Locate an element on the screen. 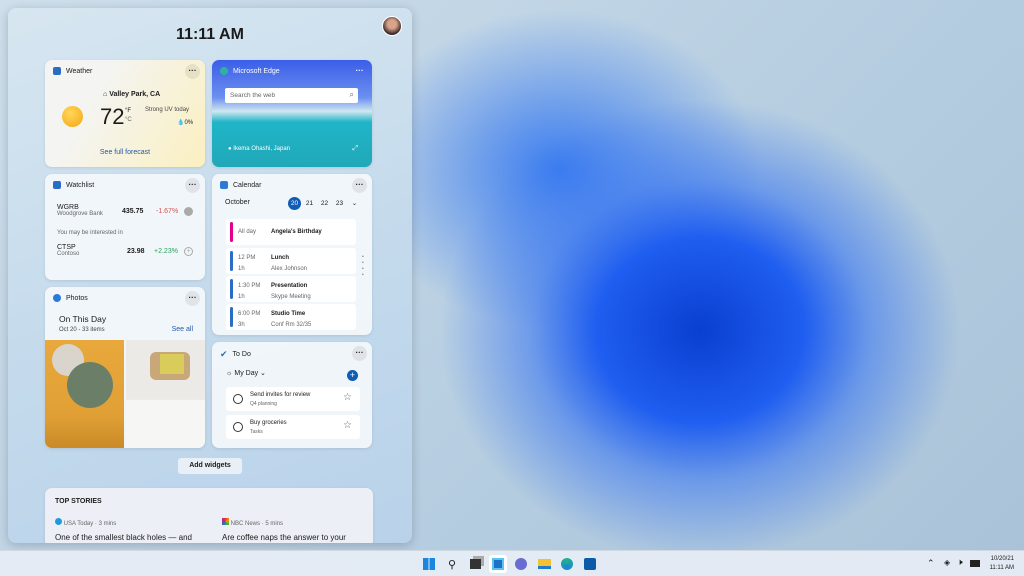 Image resolution: width=1024 pixels, height=576 pixels. event-duration: 1h is located at coordinates (241, 297).